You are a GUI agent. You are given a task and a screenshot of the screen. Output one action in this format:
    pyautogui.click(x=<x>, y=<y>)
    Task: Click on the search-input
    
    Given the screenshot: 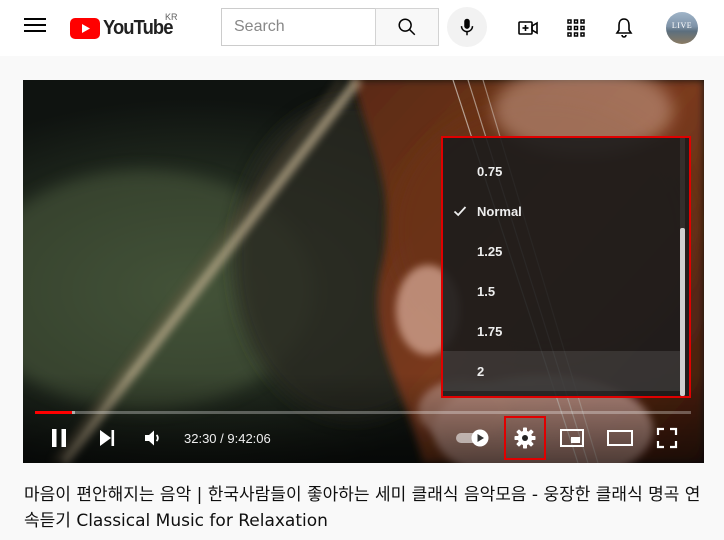 What is the action you would take?
    pyautogui.click(x=293, y=27)
    